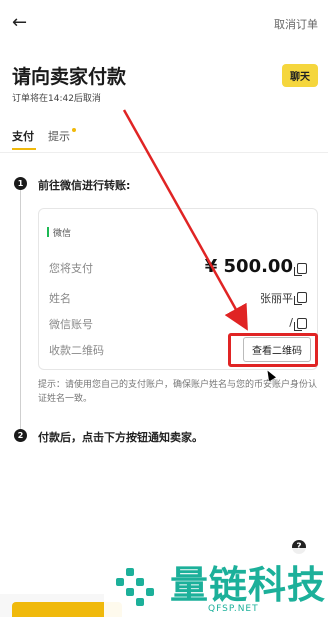 Image resolution: width=328 pixels, height=617 pixels. I want to click on annotation-arrow, so click(185, 220).